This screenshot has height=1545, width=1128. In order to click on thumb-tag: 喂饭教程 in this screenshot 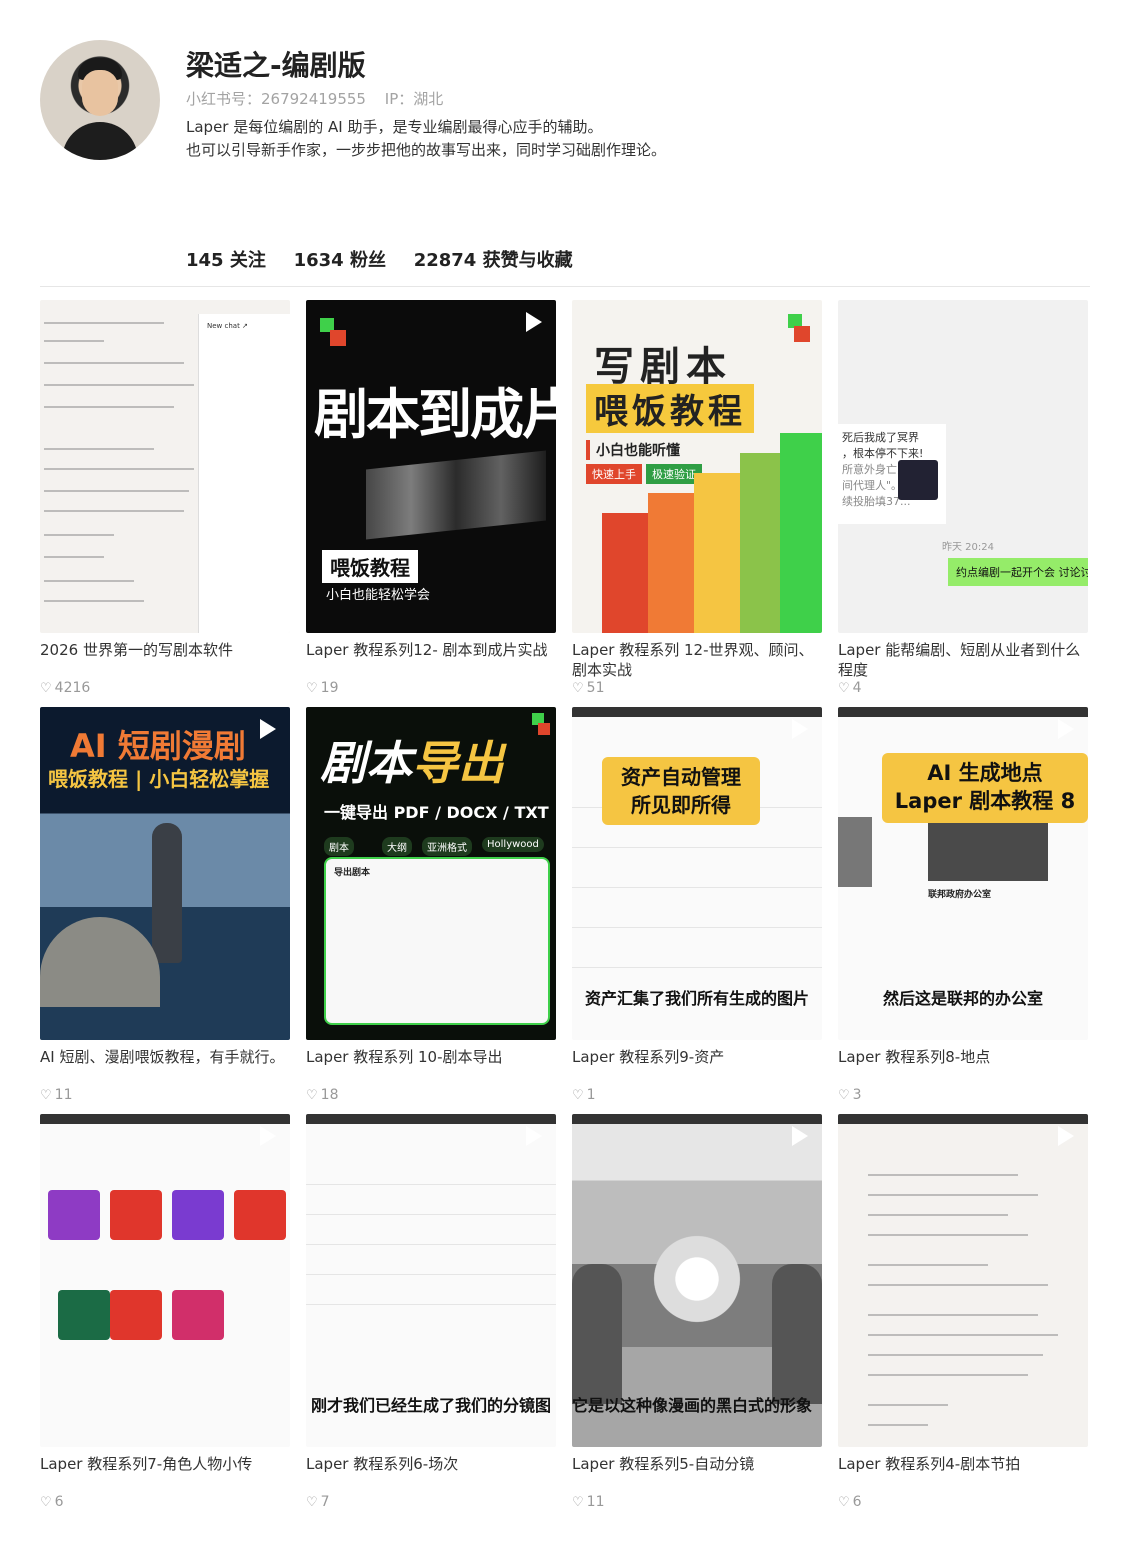, I will do `click(370, 566)`.